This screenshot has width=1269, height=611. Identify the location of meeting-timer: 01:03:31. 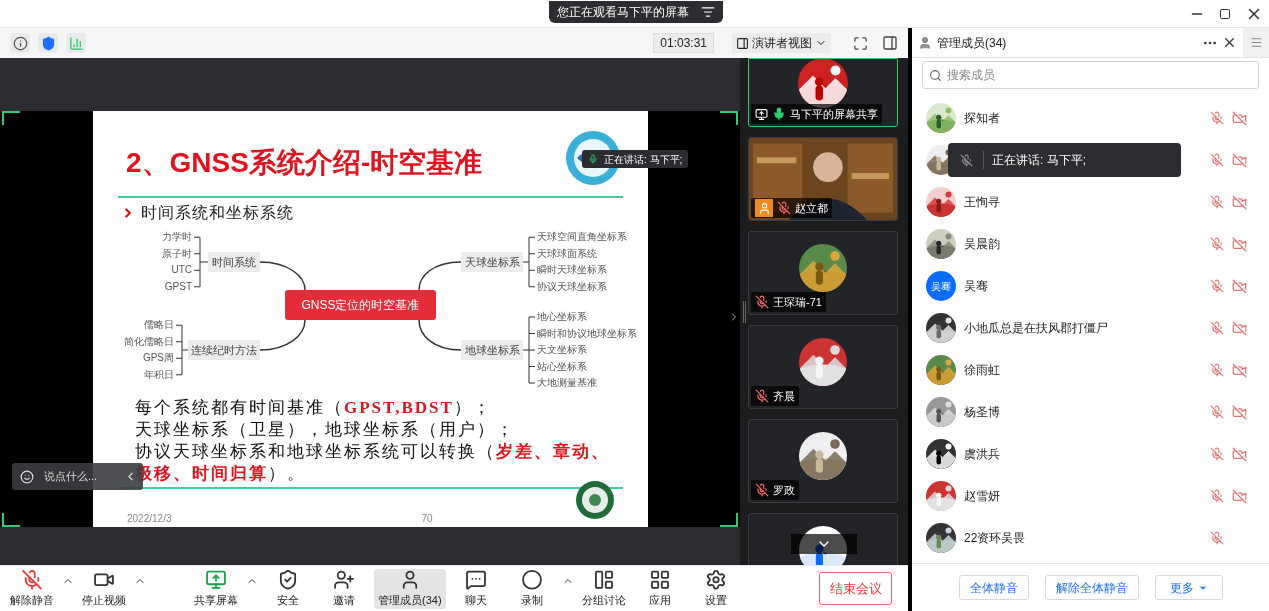
(683, 43).